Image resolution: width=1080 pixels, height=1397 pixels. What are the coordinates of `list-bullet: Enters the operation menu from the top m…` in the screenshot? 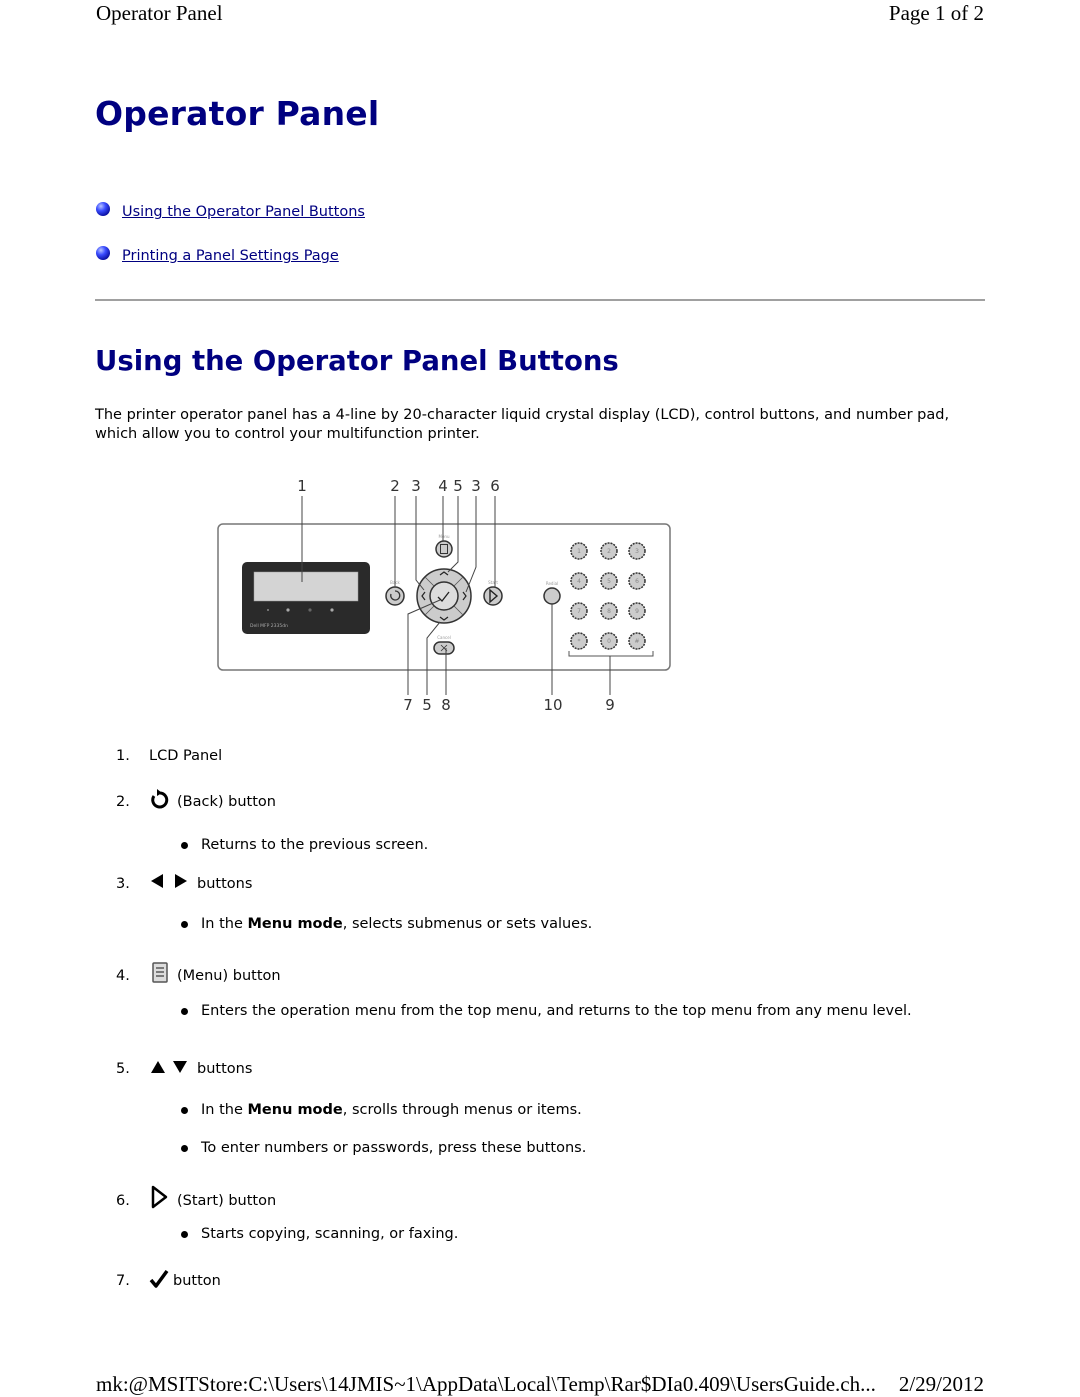 It's located at (576, 1011).